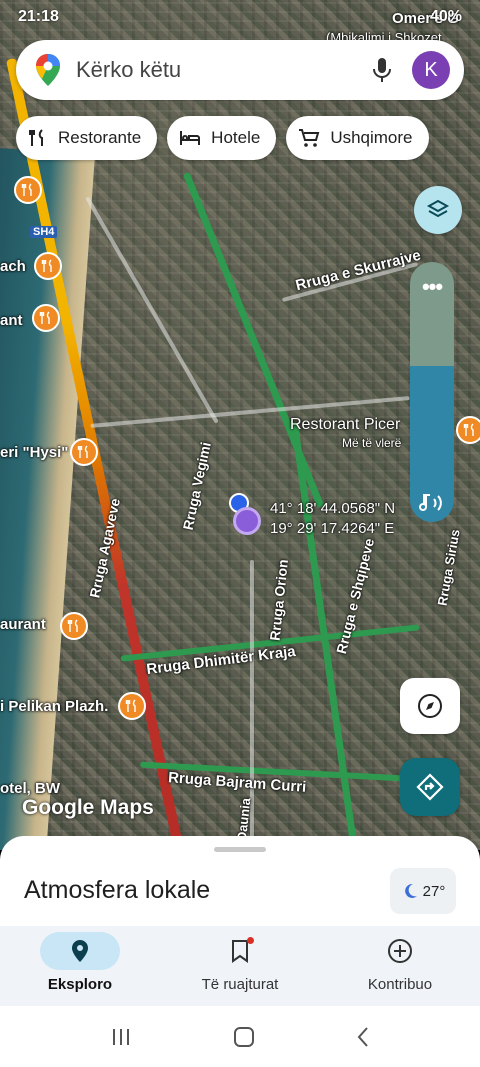  Describe the element at coordinates (432, 287) in the screenshot. I see `more-dots-icon: •••` at that location.